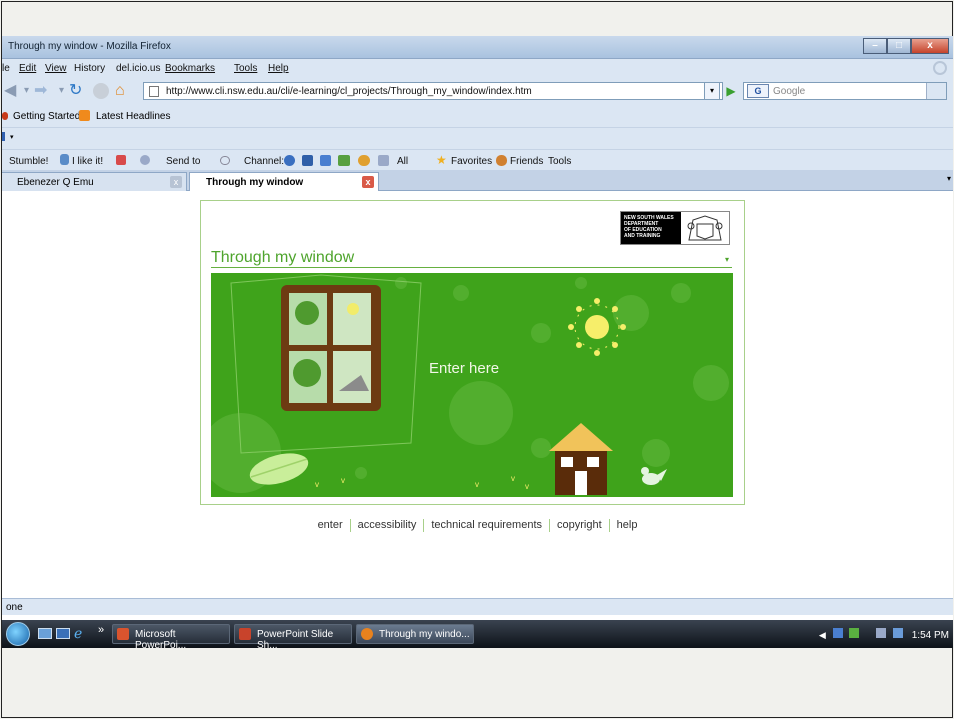 The image size is (954, 719). Describe the element at coordinates (45, 633) in the screenshot. I see `show-desktop-icon` at that location.